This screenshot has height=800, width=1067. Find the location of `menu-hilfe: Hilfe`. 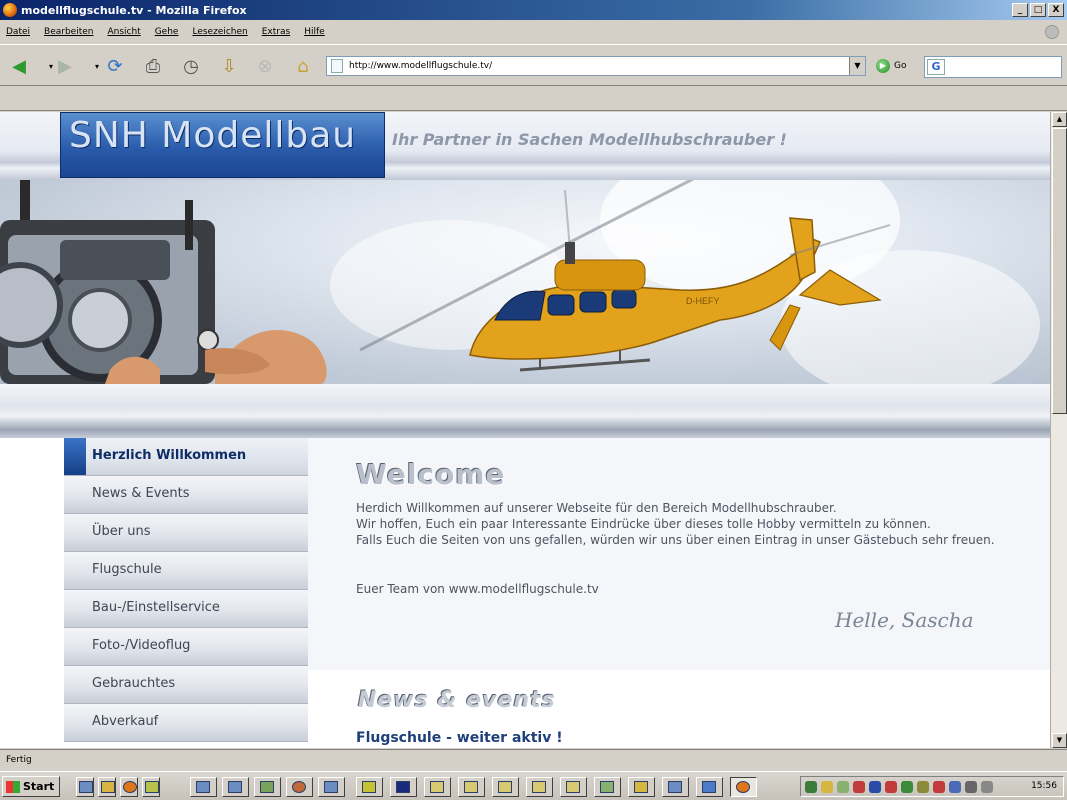

menu-hilfe: Hilfe is located at coordinates (314, 32).